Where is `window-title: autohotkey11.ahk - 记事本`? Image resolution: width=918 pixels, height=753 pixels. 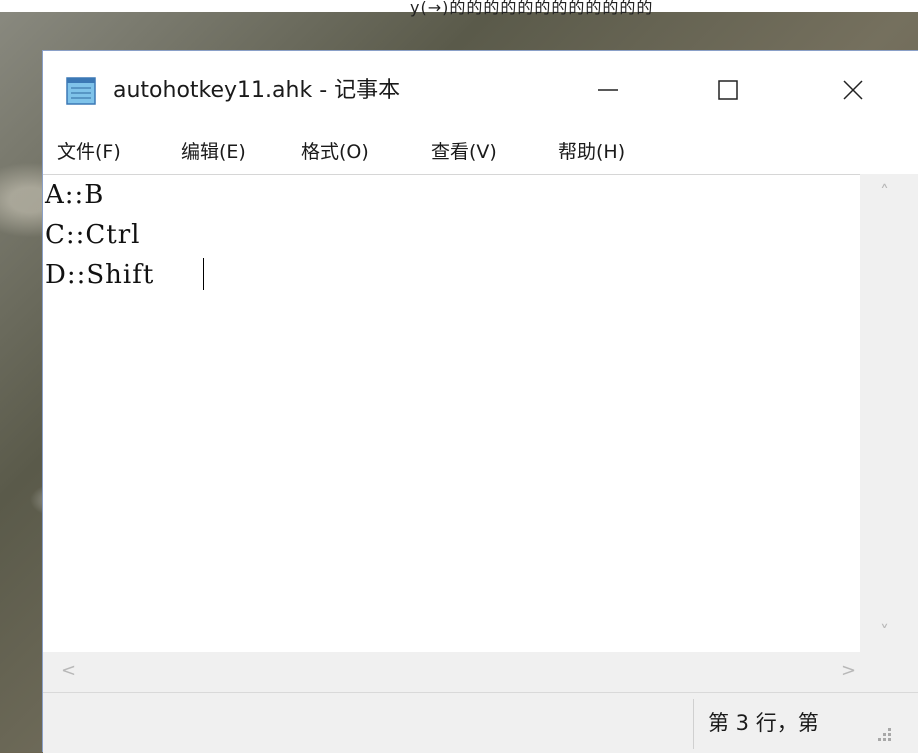
window-title: autohotkey11.ahk - 记事本 is located at coordinates (257, 90).